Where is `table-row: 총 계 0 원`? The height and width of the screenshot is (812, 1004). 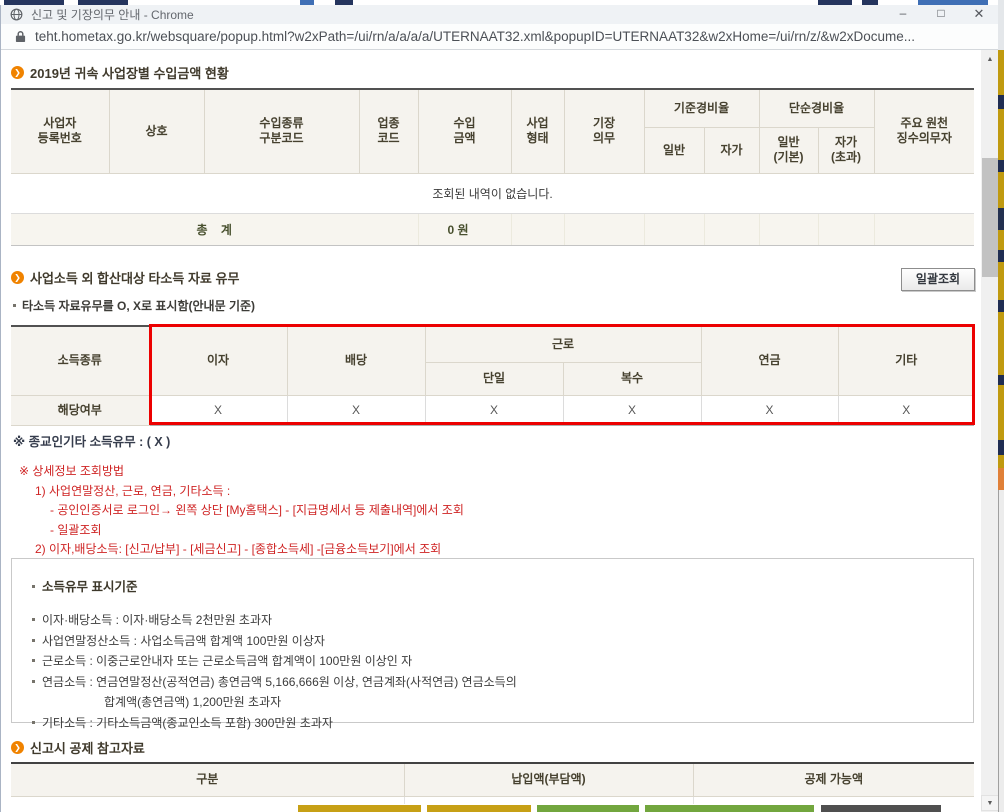
table-row: 총 계 0 원 is located at coordinates (493, 229).